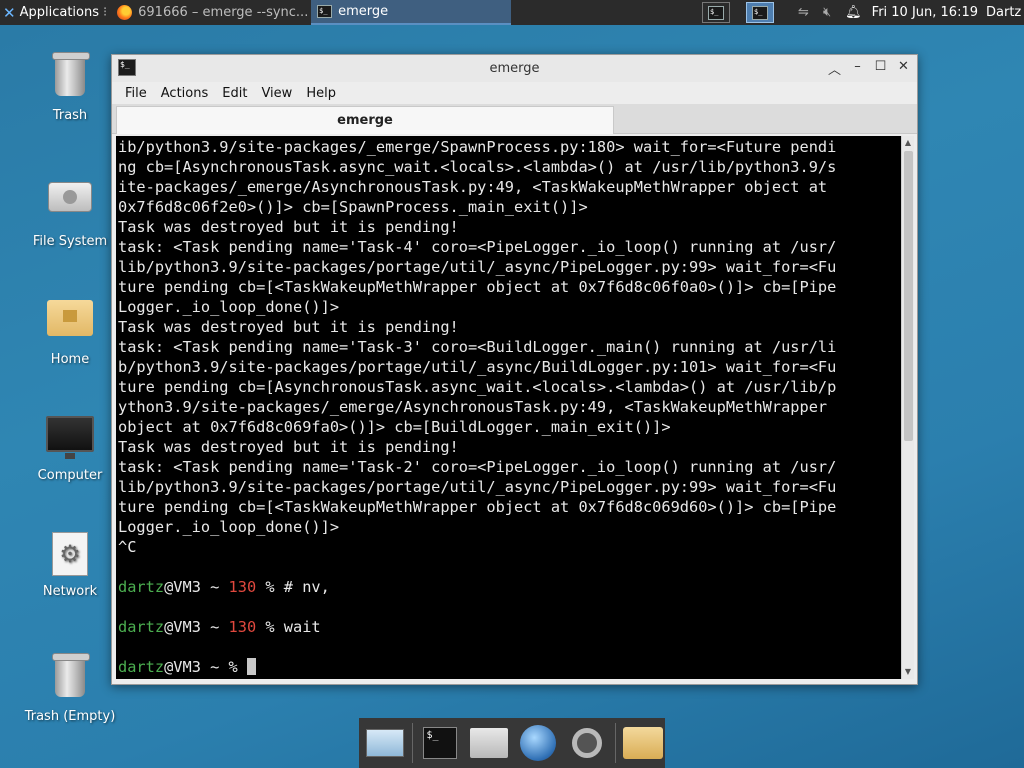 The image size is (1024, 768). Describe the element at coordinates (903, 68) in the screenshot. I see `close-window-icon: ✕` at that location.